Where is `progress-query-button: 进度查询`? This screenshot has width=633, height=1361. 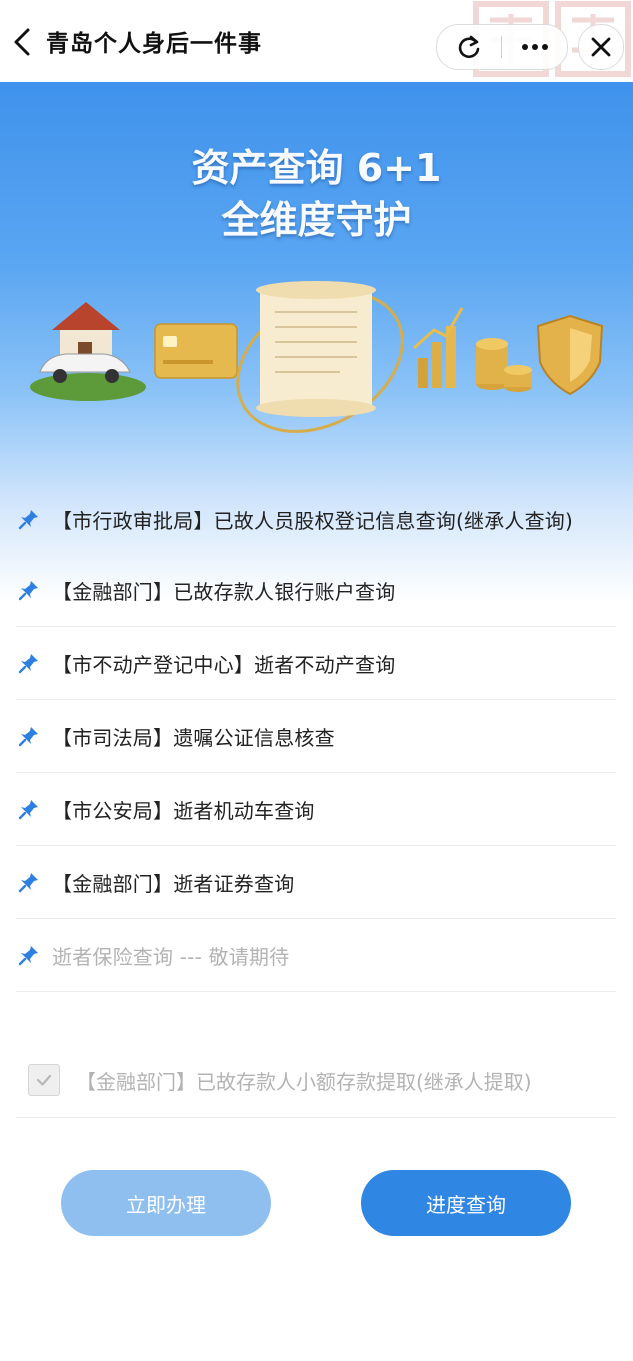
progress-query-button: 进度查询 is located at coordinates (466, 1203).